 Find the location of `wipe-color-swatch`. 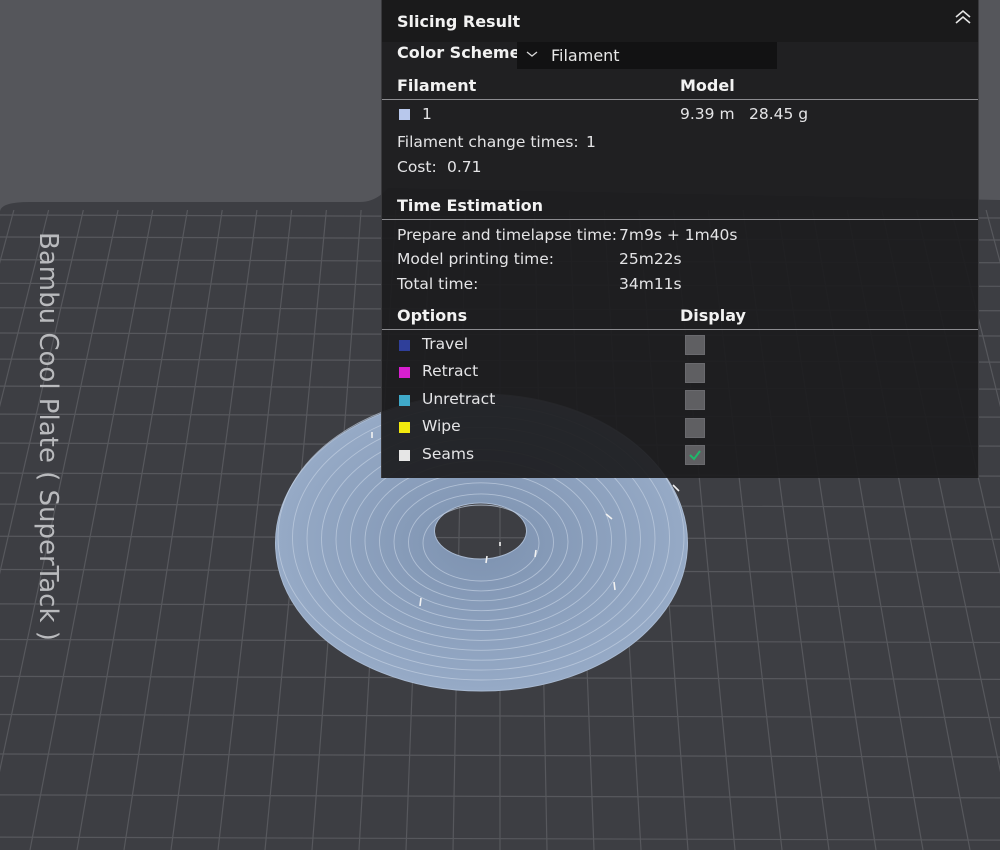

wipe-color-swatch is located at coordinates (404, 427).